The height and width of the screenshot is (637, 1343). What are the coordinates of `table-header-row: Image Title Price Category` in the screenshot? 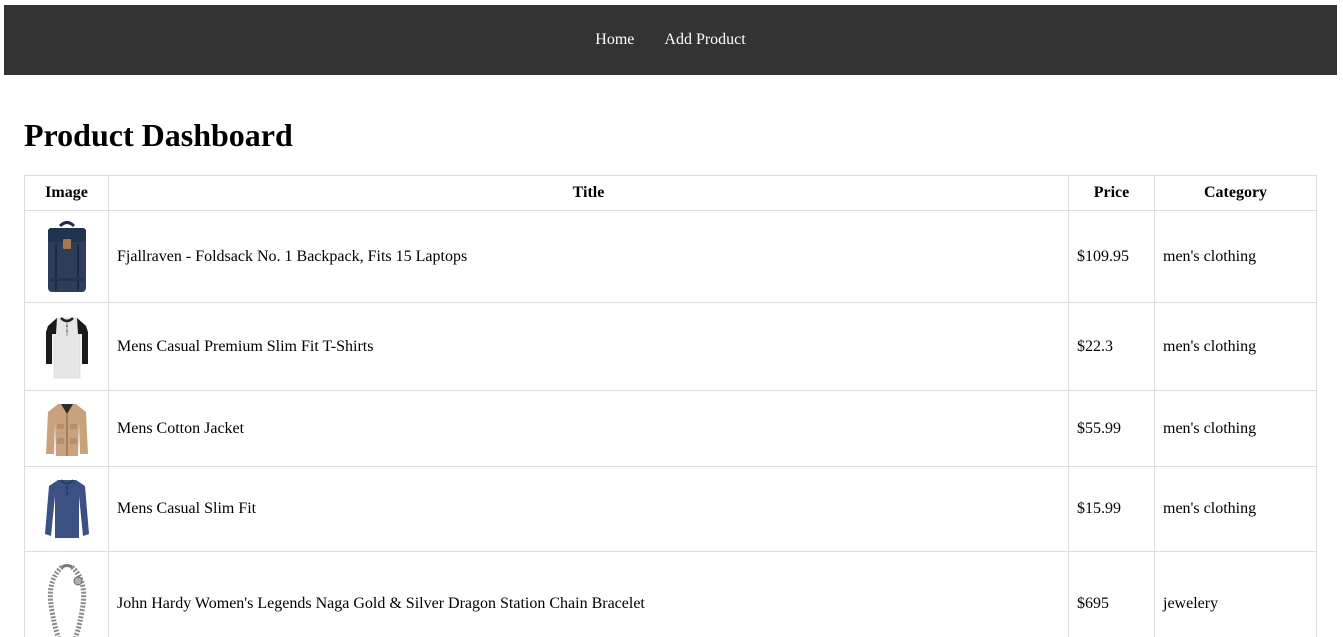 It's located at (670, 193).